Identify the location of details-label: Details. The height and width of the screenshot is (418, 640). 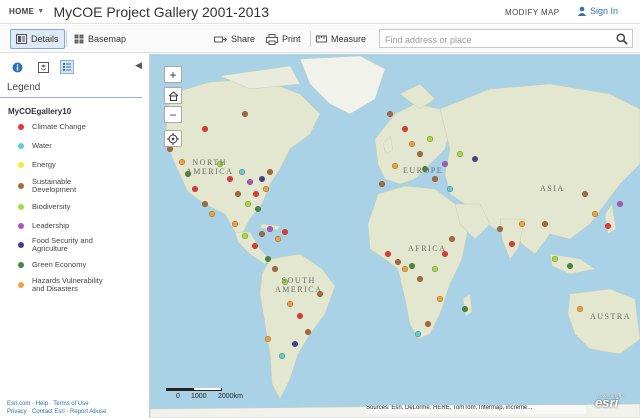
(45, 39).